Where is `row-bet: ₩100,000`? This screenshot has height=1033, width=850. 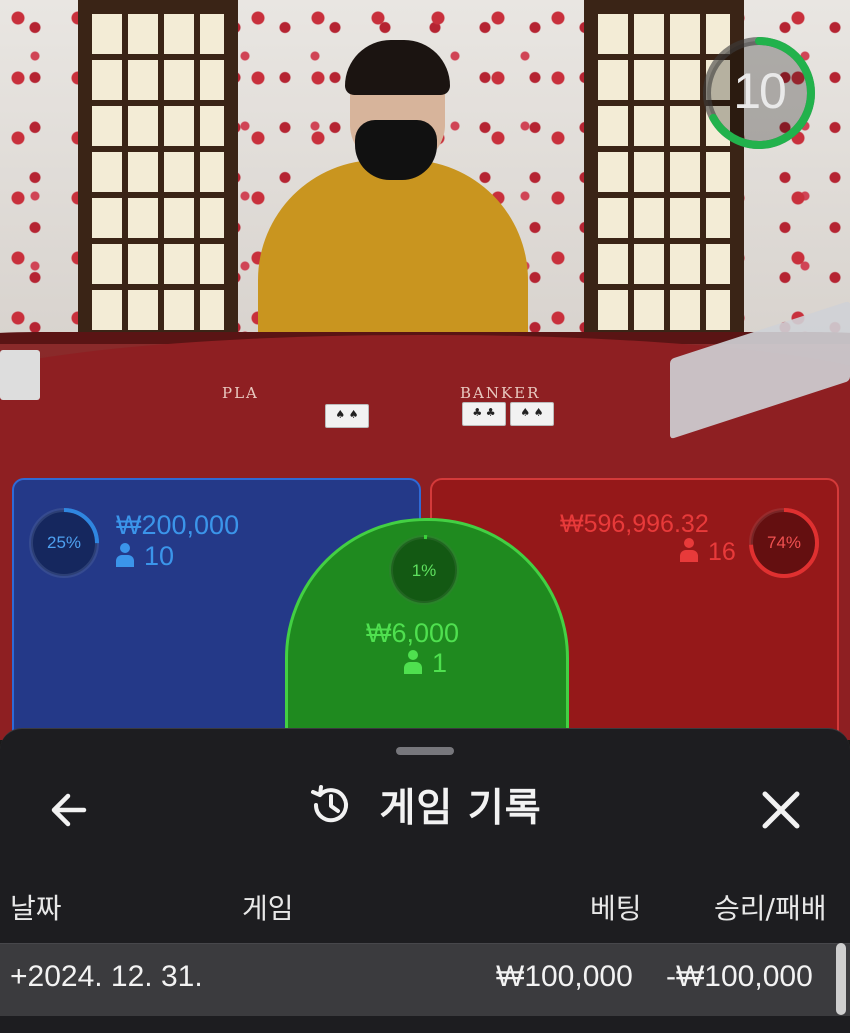 row-bet: ₩100,000 is located at coordinates (564, 976).